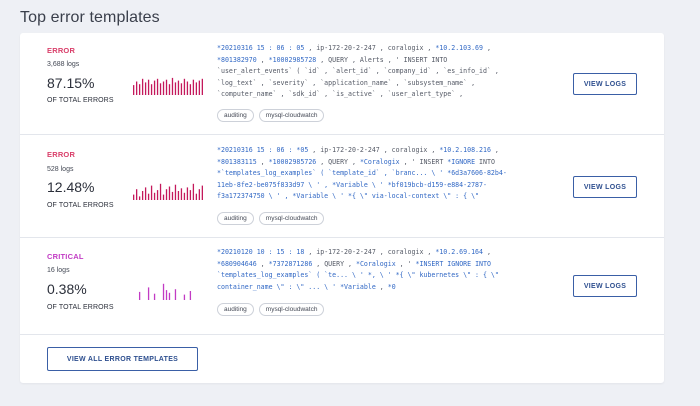 The height and width of the screenshot is (406, 700). What do you see at coordinates (71, 83) in the screenshot?
I see `error-percent: 87.15%` at bounding box center [71, 83].